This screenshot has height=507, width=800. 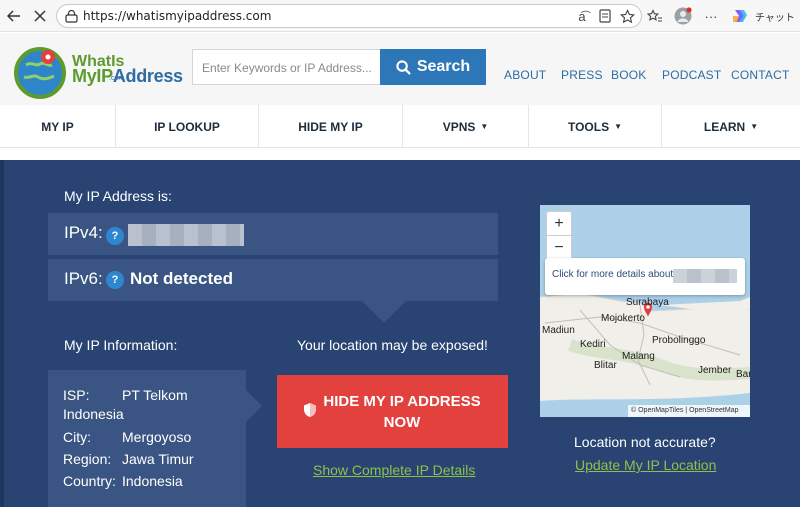 I want to click on nav-hide-my-ip: HIDE MY IP, so click(x=331, y=126).